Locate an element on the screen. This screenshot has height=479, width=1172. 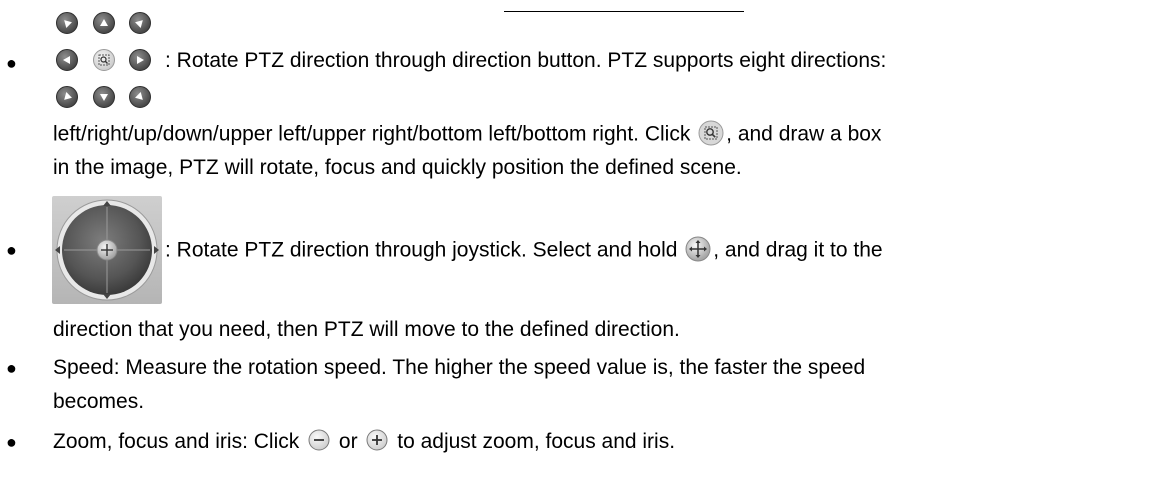
top-rule is located at coordinates (624, 11).